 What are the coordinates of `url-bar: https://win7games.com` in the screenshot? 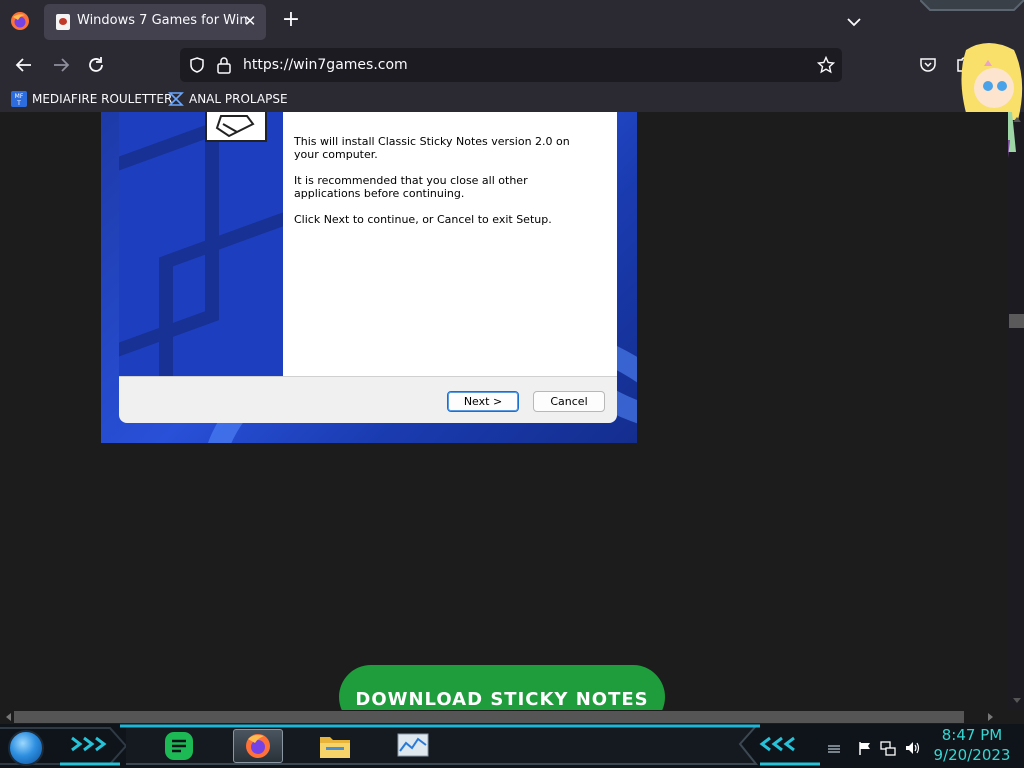 It's located at (511, 65).